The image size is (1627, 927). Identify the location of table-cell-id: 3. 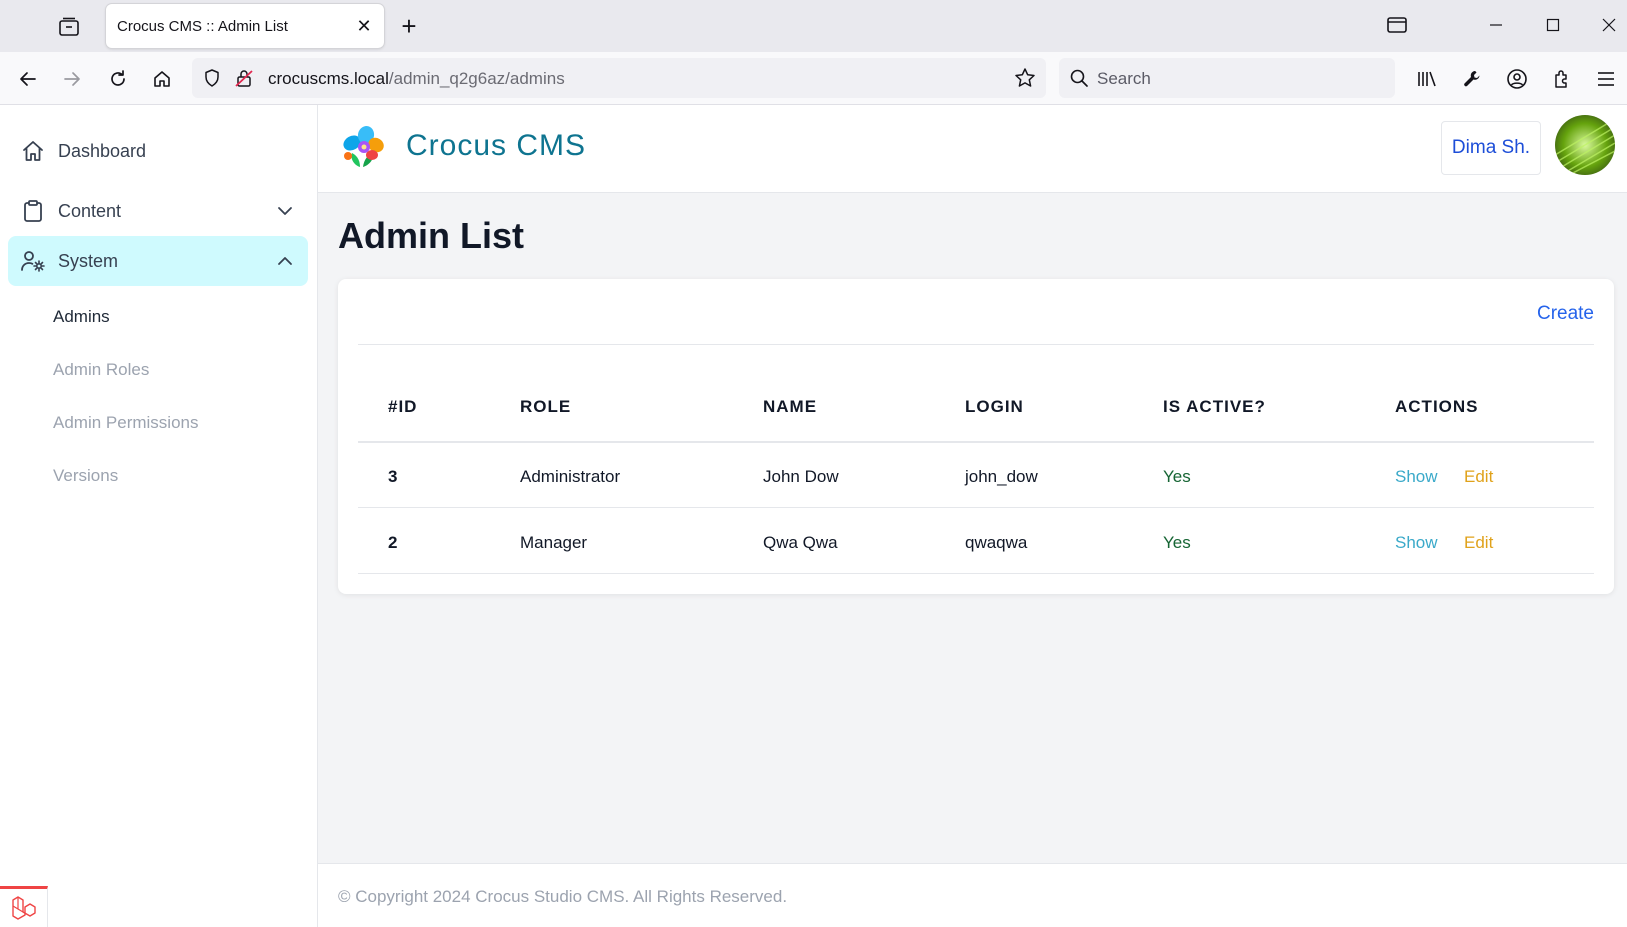
(393, 476).